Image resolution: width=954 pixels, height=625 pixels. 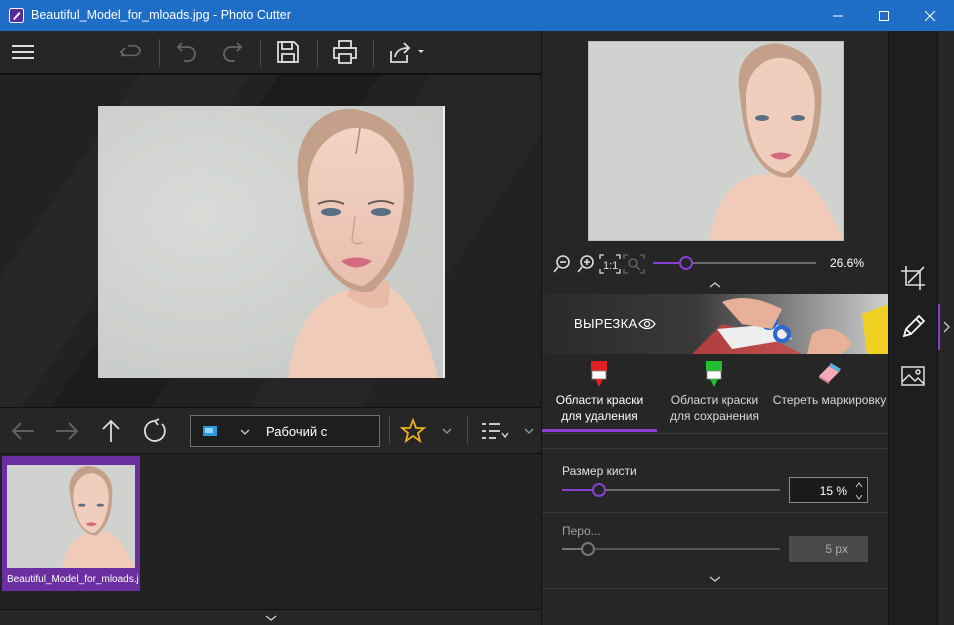 I want to click on save-button, so click(x=288, y=52).